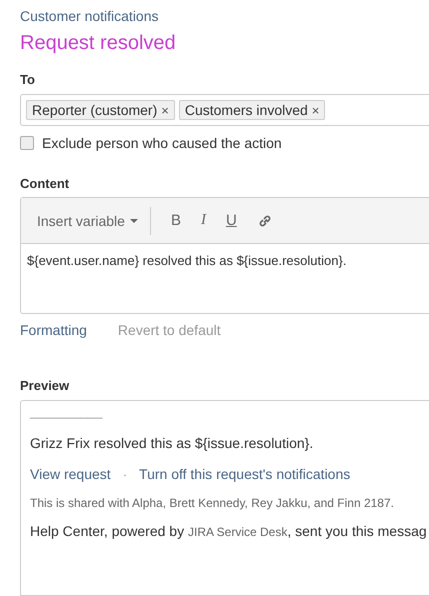  I want to click on preview-text: Grizz Frix resolved this as ${issue.resolution}., so click(172, 443).